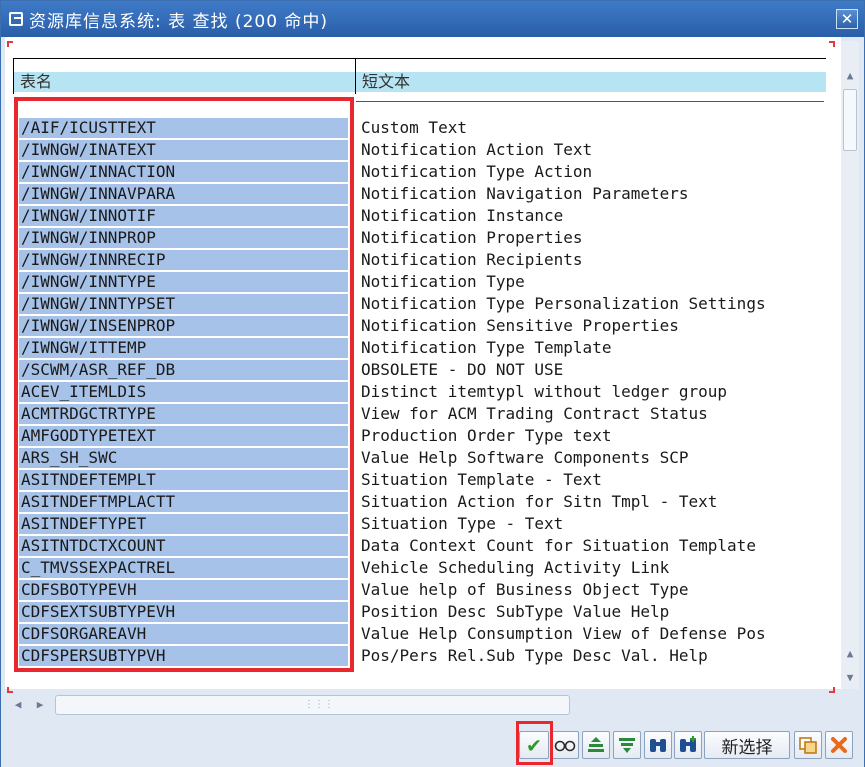 This screenshot has height=767, width=865. What do you see at coordinates (593, 216) in the screenshot?
I see `cell-short-text: Notification Instance` at bounding box center [593, 216].